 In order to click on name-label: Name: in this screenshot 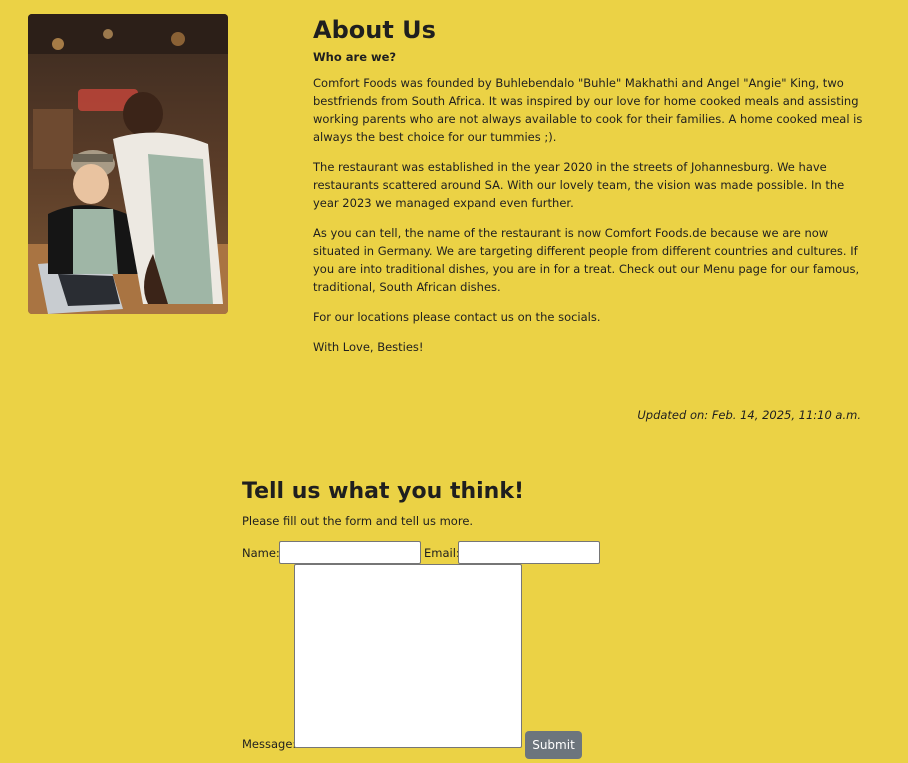, I will do `click(261, 553)`.